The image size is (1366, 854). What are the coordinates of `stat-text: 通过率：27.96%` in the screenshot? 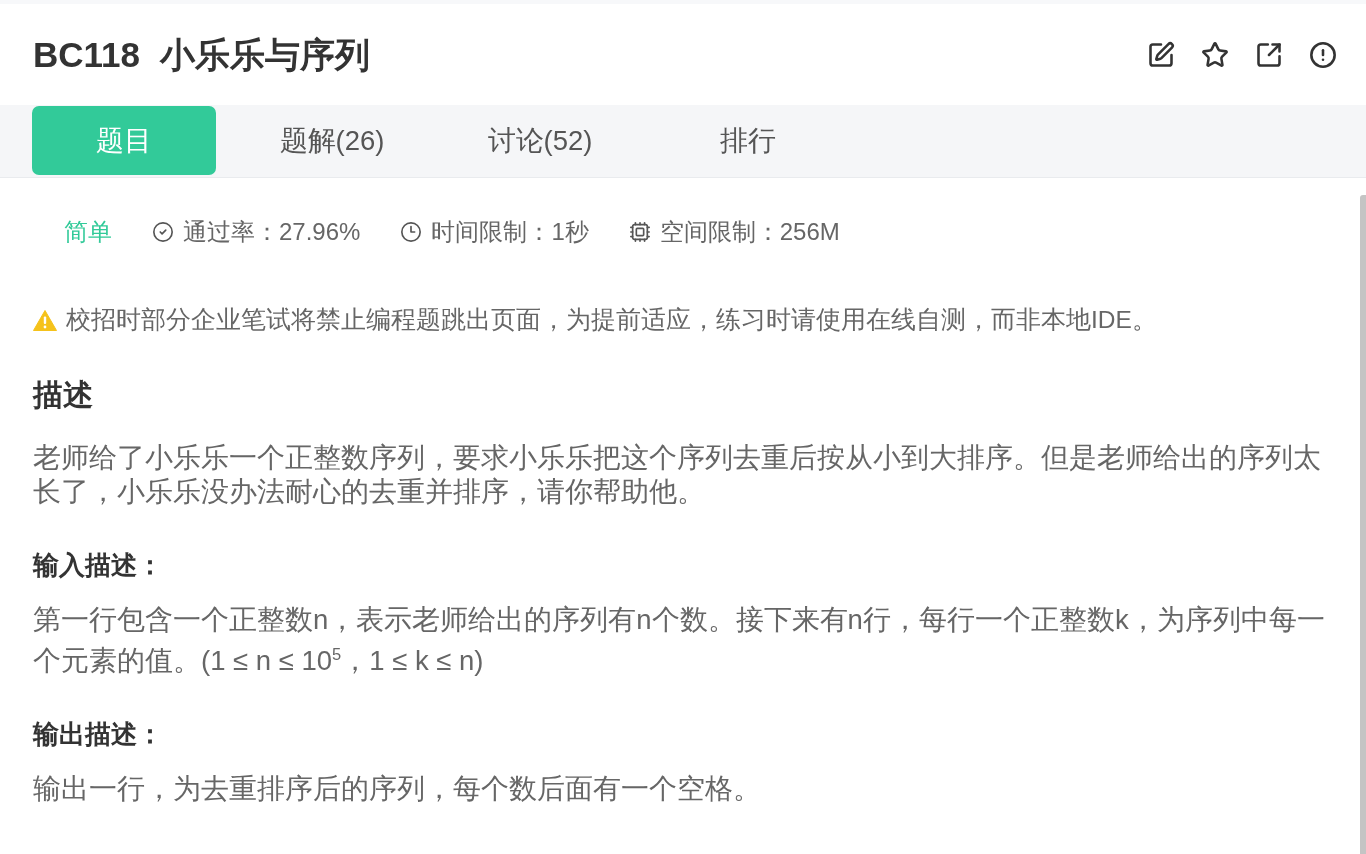 It's located at (272, 232).